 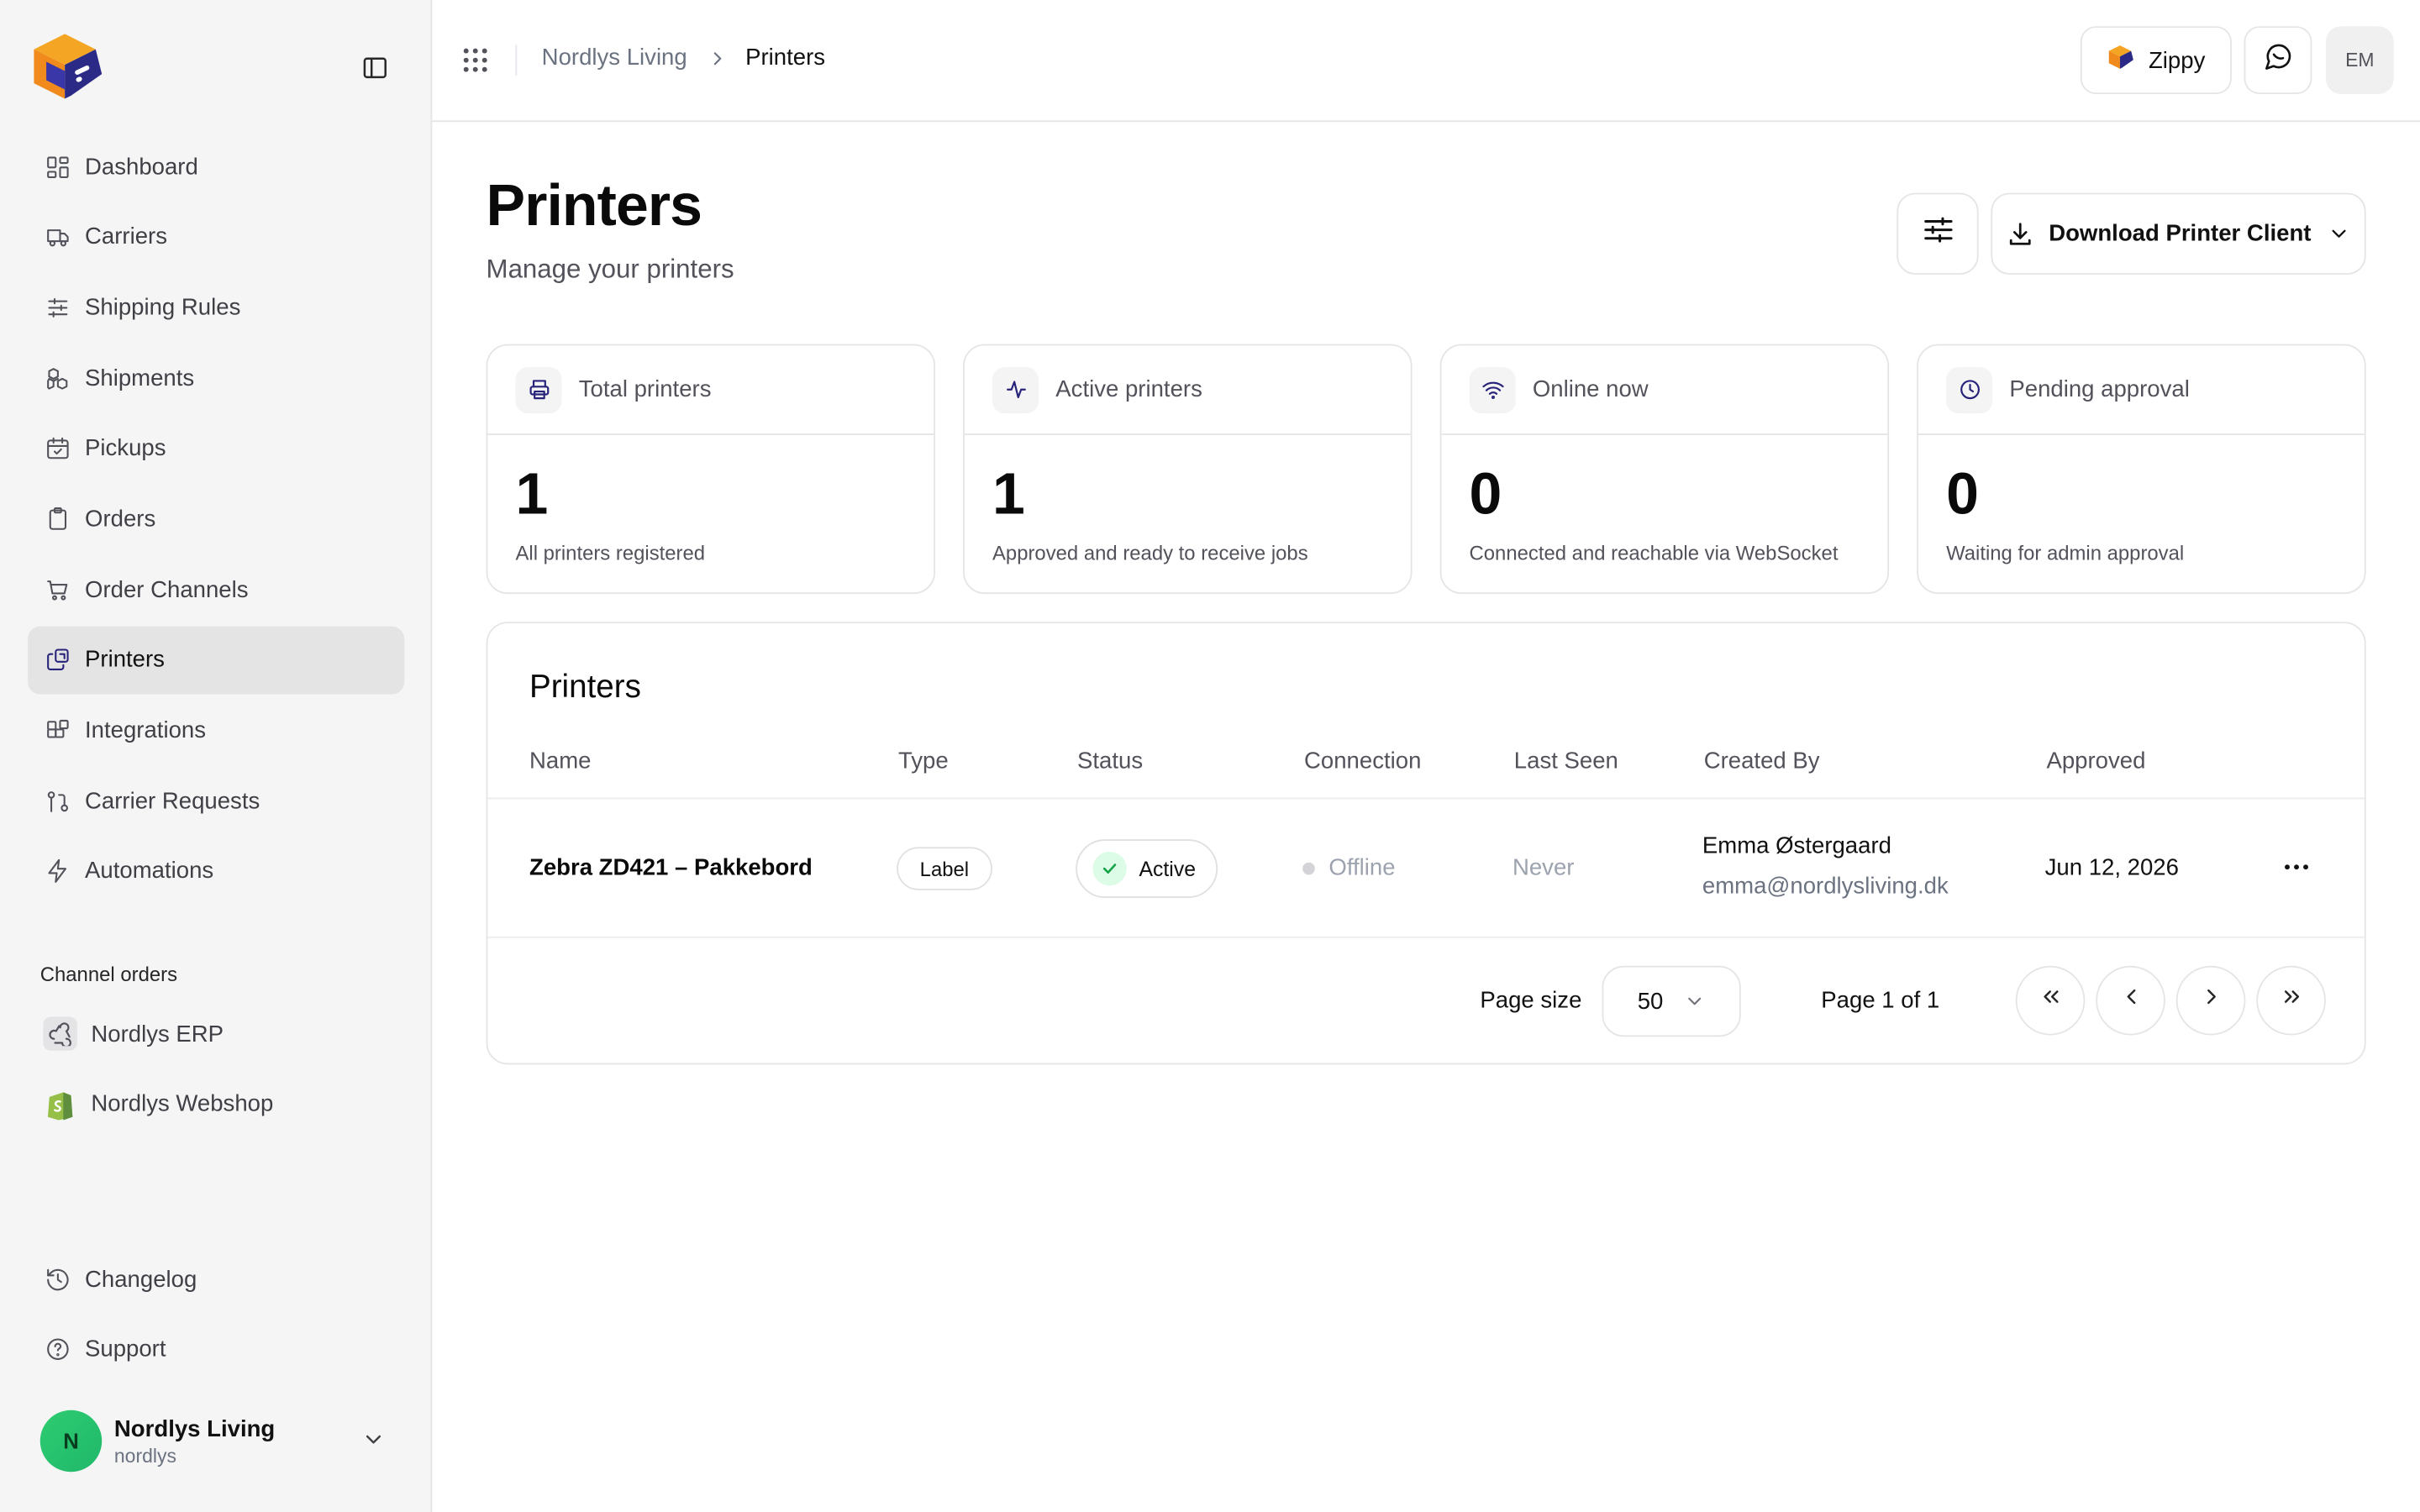 What do you see at coordinates (614, 58) in the screenshot?
I see `breadcrumb-workspace: Nordlys Living` at bounding box center [614, 58].